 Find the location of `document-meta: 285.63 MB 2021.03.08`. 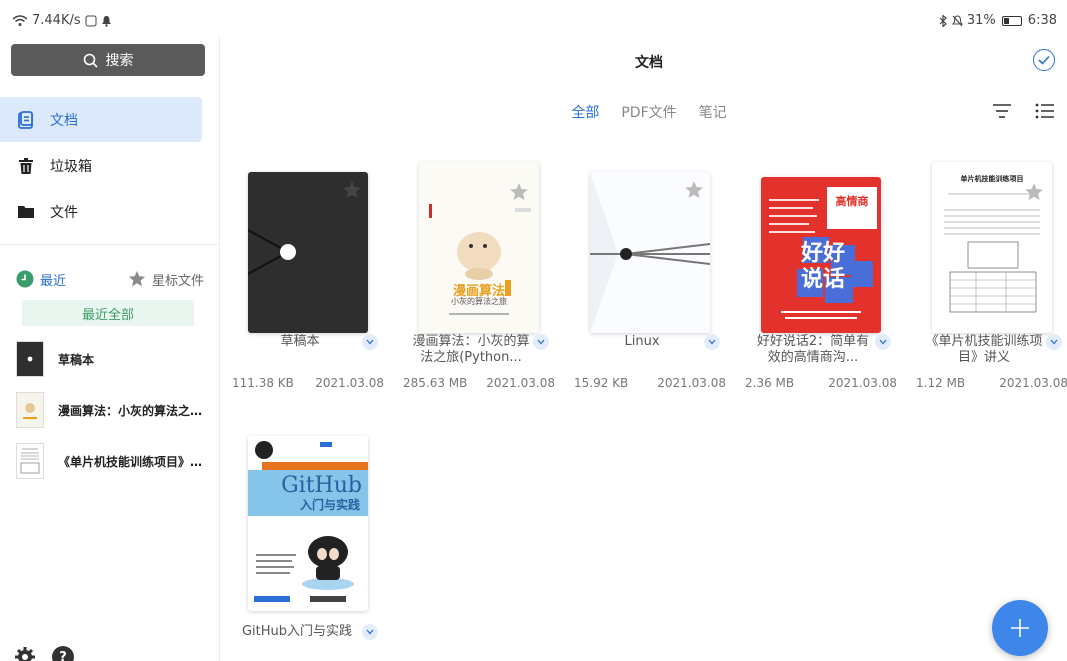

document-meta: 285.63 MB 2021.03.08 is located at coordinates (479, 383).